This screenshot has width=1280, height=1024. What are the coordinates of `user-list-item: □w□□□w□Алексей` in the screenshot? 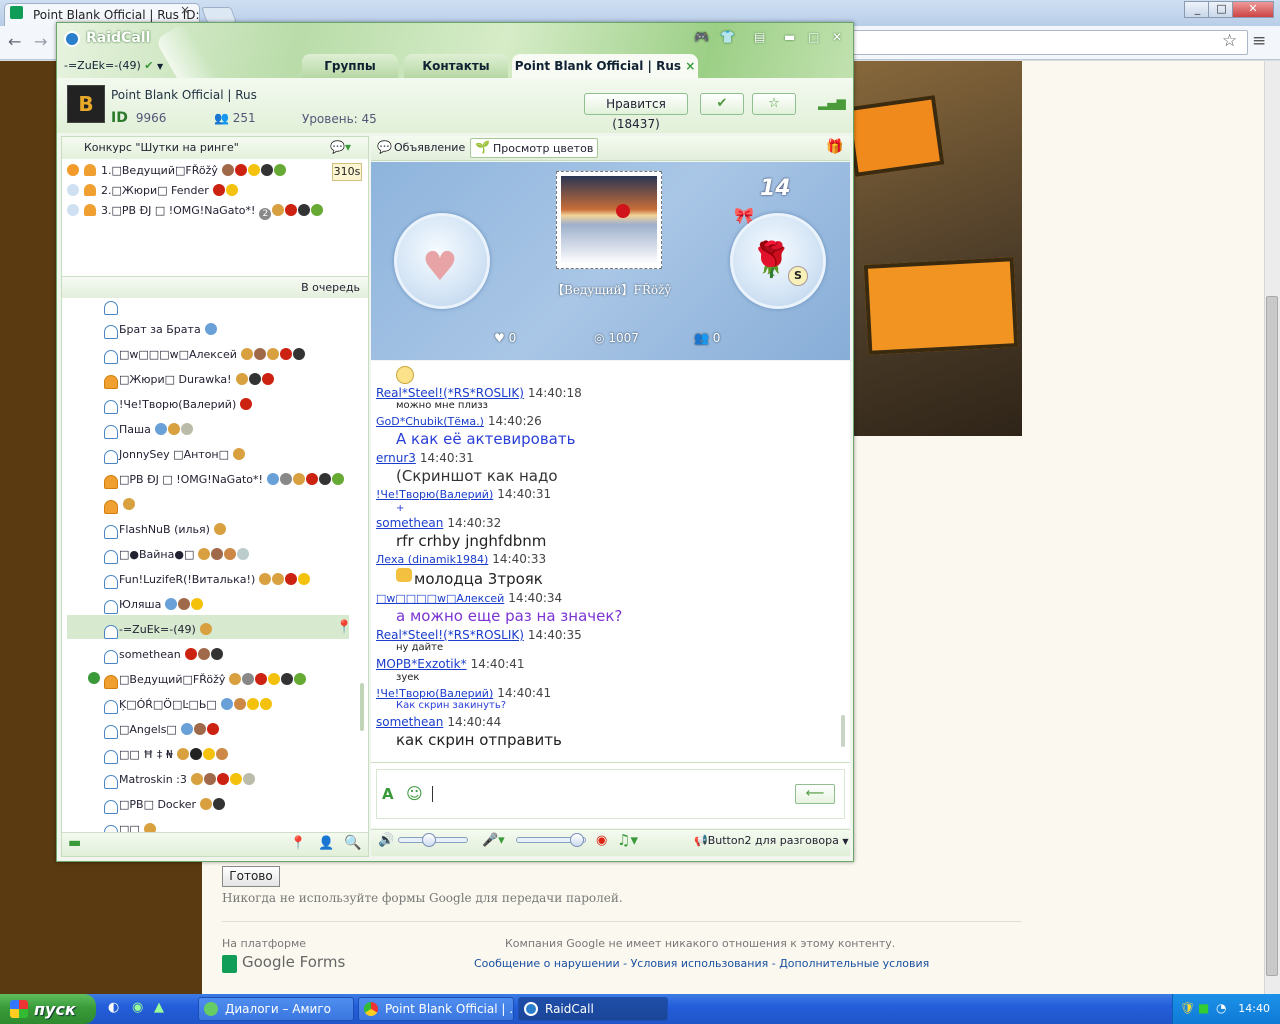 It's located at (212, 359).